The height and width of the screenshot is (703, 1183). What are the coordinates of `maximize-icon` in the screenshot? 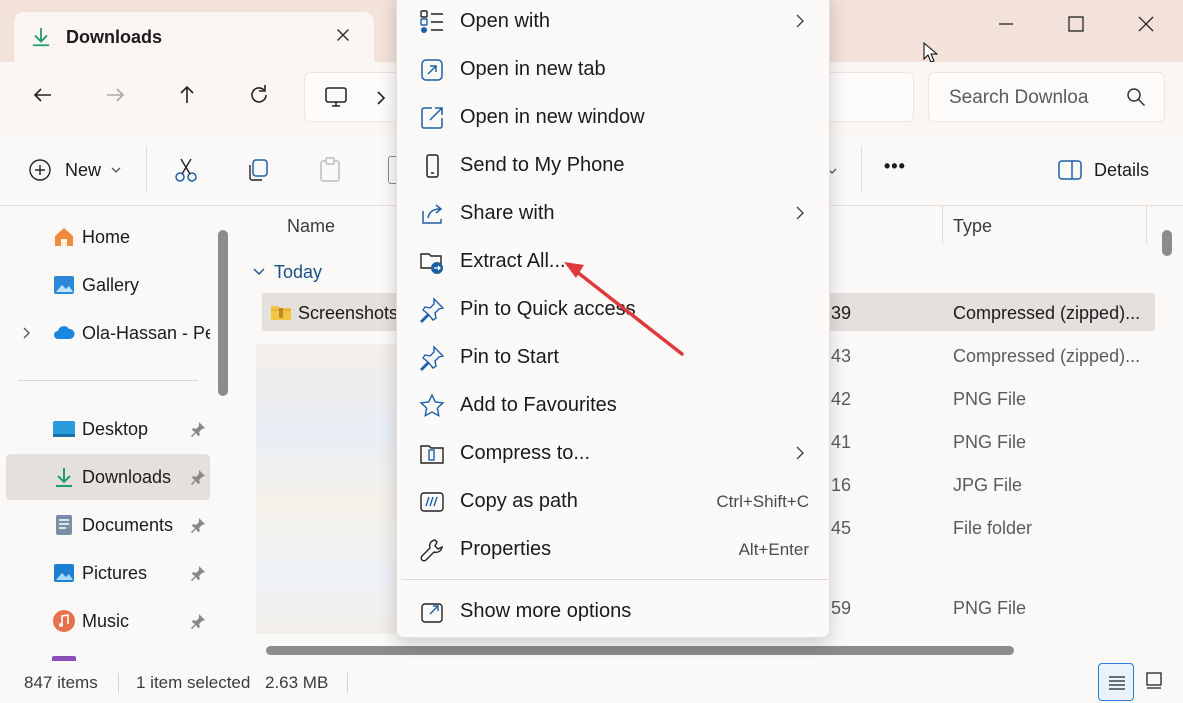 It's located at (1076, 24).